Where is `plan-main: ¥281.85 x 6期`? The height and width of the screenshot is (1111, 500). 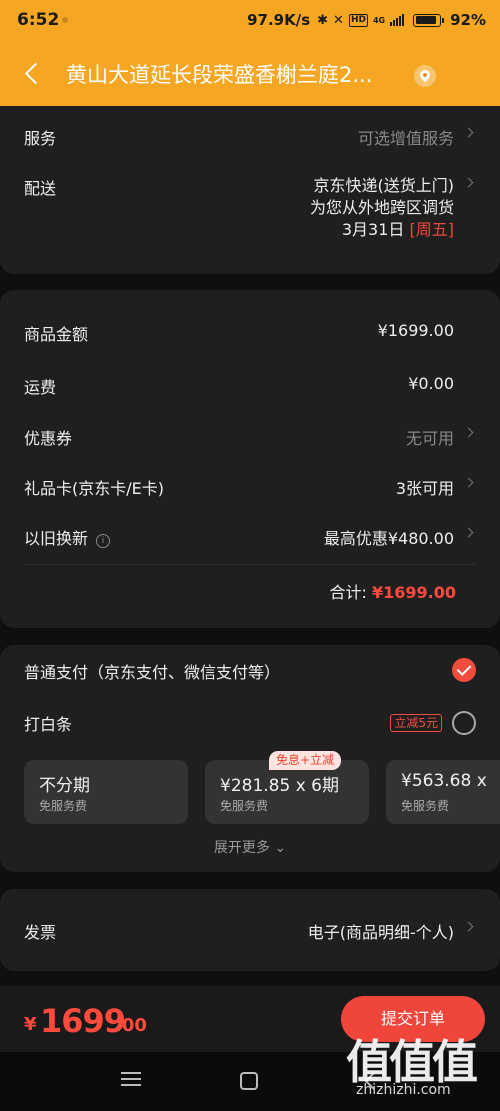 plan-main: ¥281.85 x 6期 is located at coordinates (279, 786).